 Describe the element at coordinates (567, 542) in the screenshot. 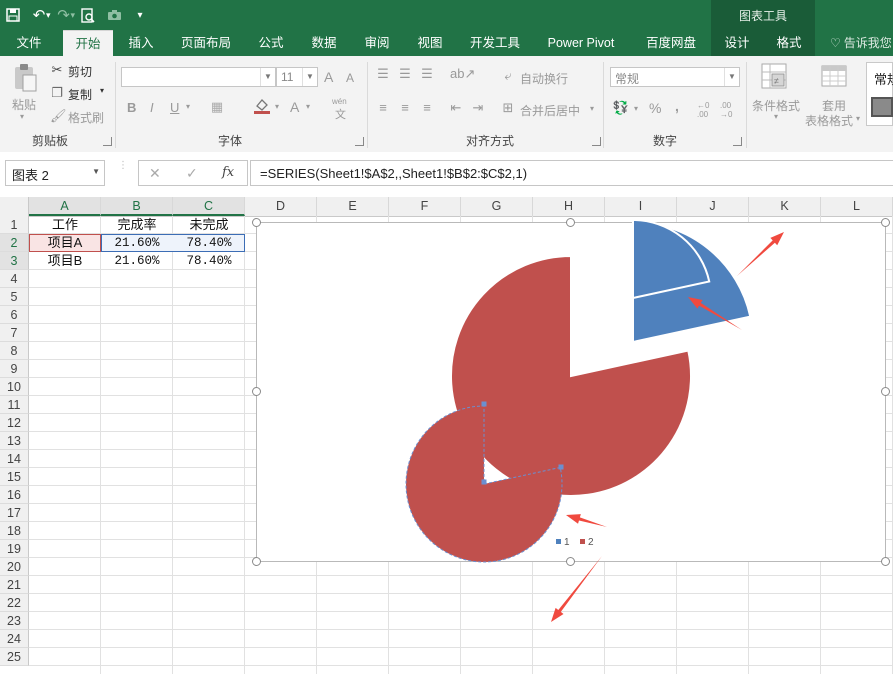

I see `legend-label-1: 1` at that location.